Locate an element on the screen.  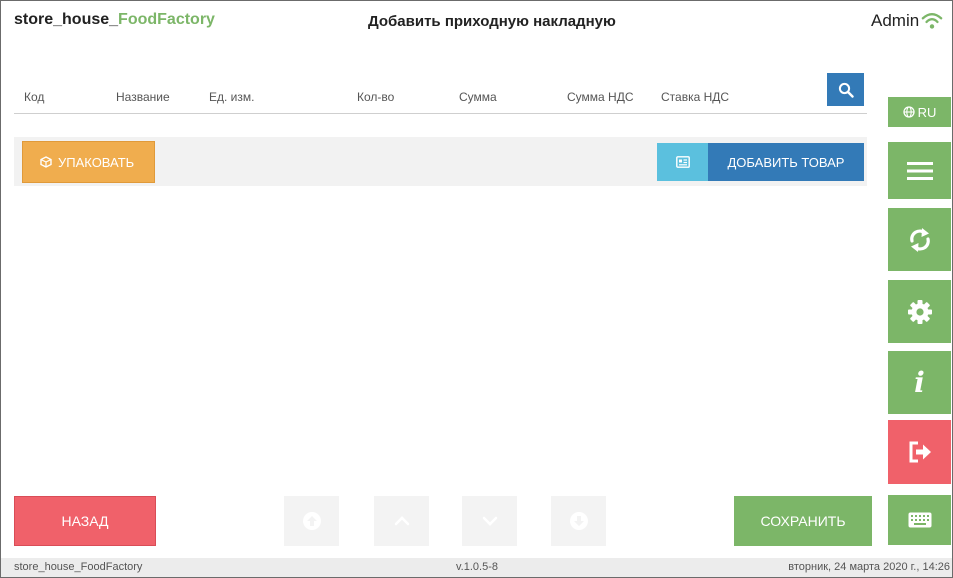
pack-button: УПАКОВАТЬ is located at coordinates (88, 162).